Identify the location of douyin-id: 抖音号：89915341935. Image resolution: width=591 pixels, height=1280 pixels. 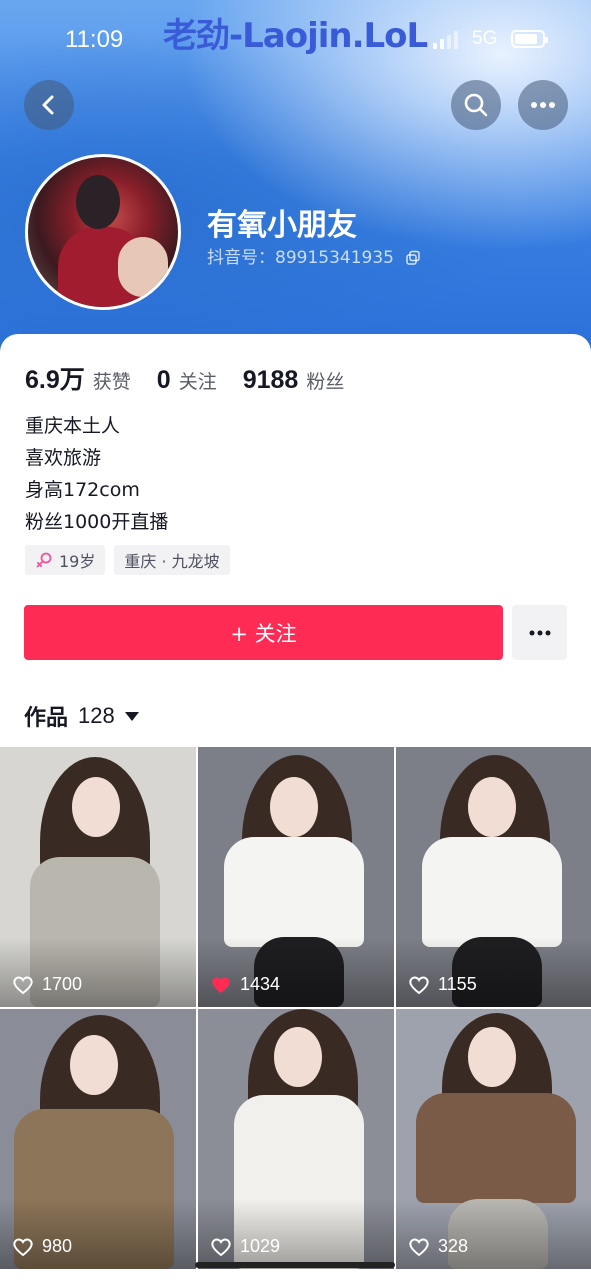
(314, 255).